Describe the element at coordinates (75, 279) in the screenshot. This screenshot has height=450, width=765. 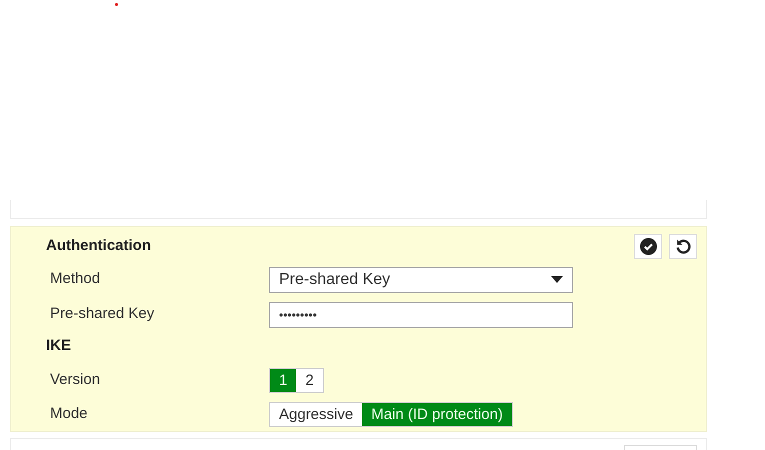
I see `field-label: Method` at that location.